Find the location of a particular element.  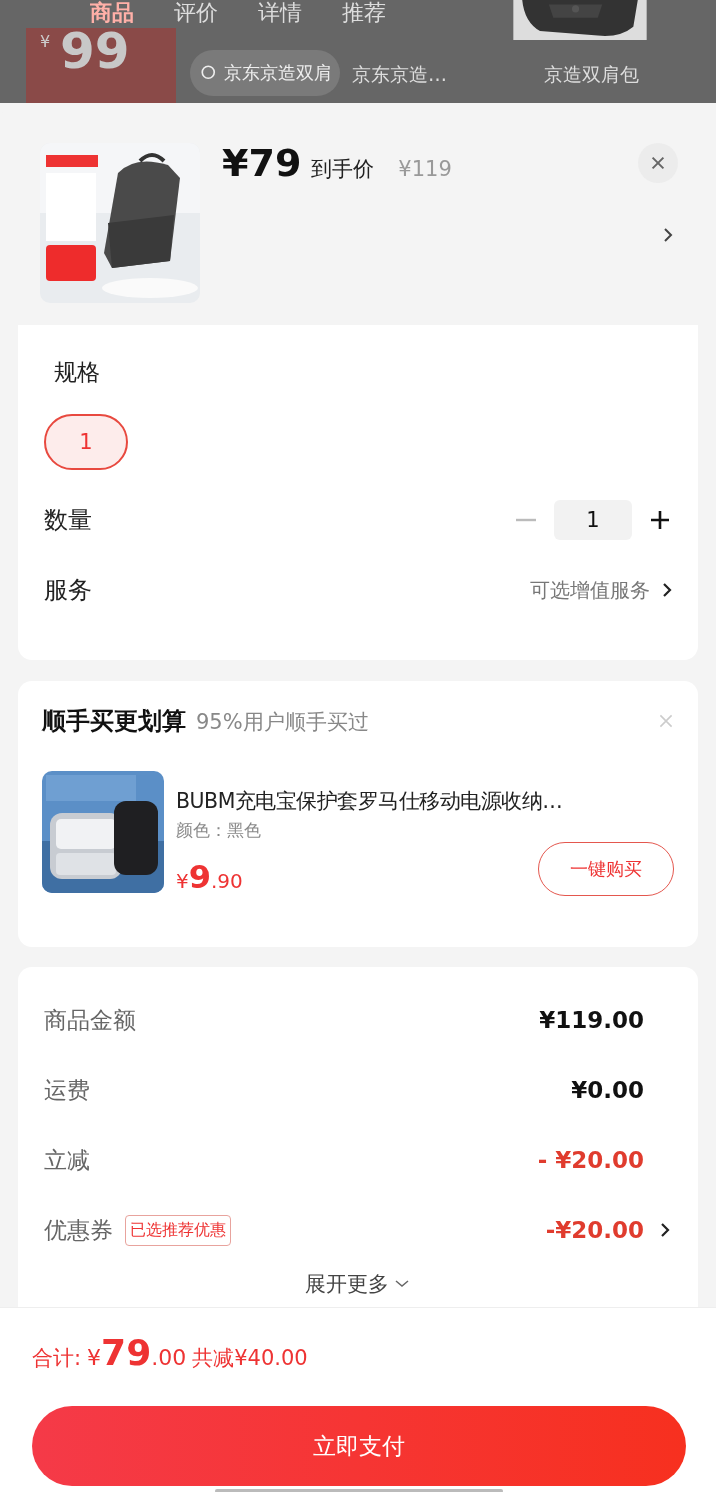

pay-button: 立即支付 is located at coordinates (359, 1446).